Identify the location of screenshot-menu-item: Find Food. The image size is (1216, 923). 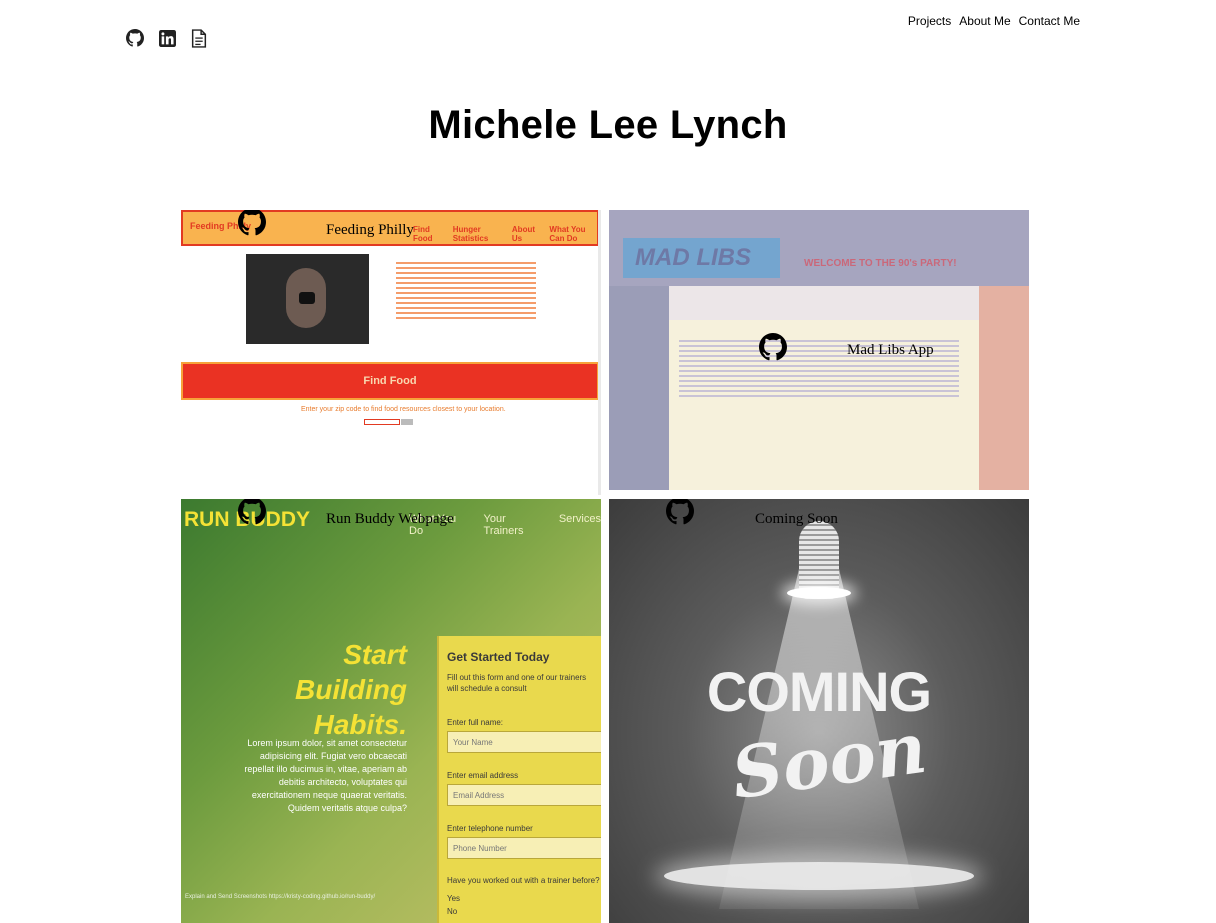
(423, 234).